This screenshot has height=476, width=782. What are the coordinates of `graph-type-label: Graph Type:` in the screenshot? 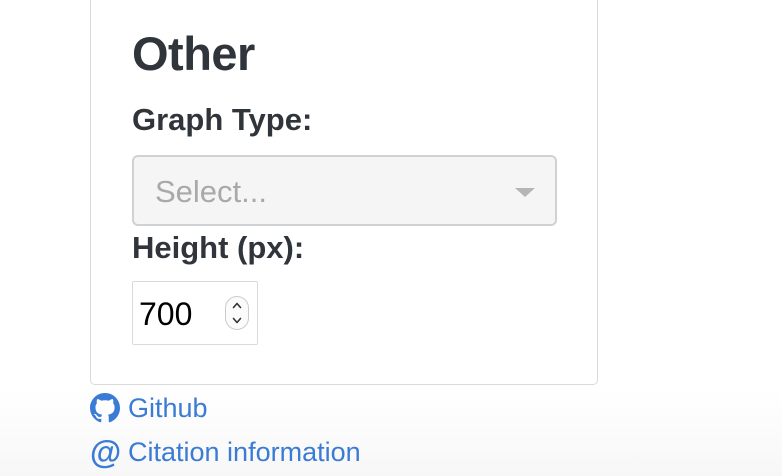 It's located at (222, 119).